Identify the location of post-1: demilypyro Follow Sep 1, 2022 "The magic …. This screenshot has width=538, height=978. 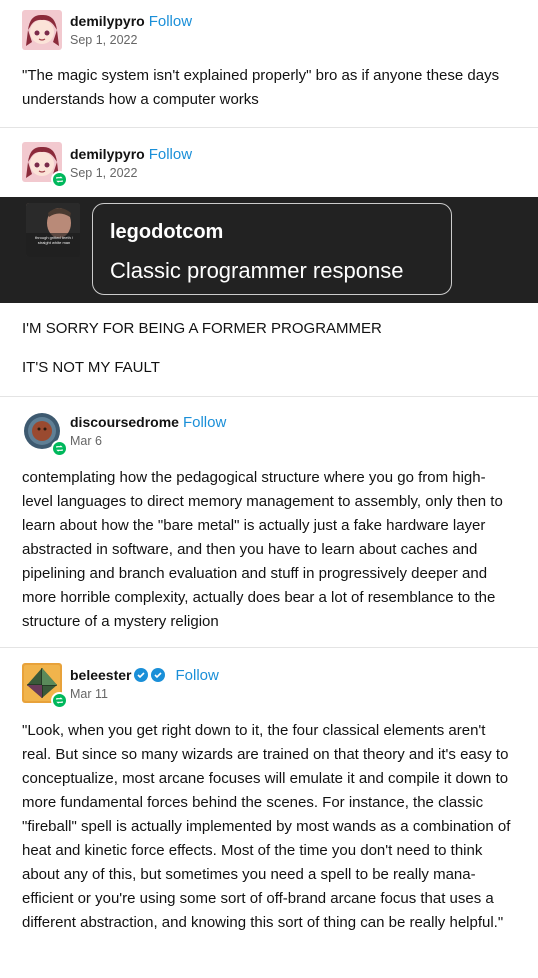
(269, 63).